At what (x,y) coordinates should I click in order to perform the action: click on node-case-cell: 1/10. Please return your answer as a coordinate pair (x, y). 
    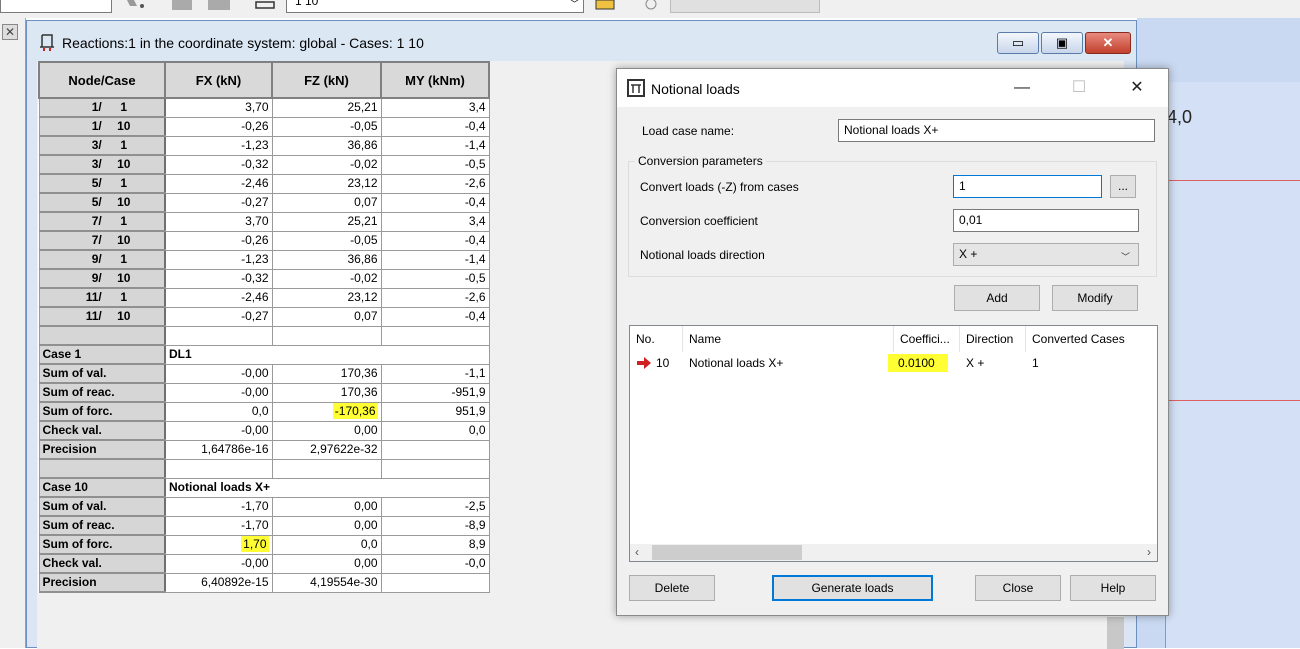
    Looking at the image, I should click on (102, 126).